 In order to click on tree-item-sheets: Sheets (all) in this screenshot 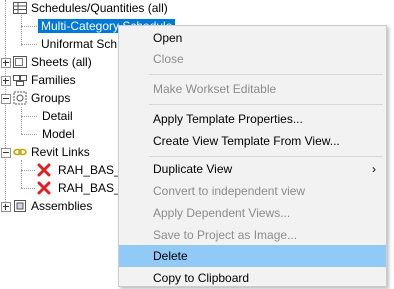, I will do `click(60, 62)`.